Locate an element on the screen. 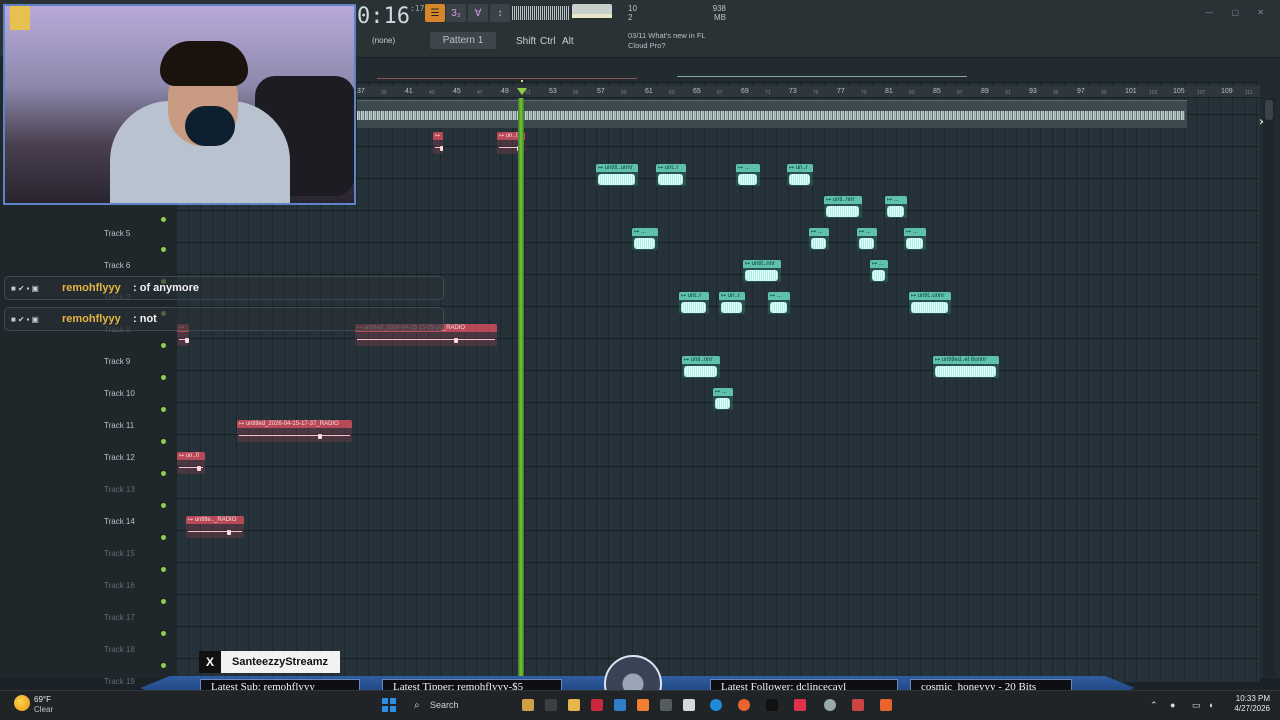 This screenshot has height=720, width=1280. track-label: Track 19 is located at coordinates (119, 681).